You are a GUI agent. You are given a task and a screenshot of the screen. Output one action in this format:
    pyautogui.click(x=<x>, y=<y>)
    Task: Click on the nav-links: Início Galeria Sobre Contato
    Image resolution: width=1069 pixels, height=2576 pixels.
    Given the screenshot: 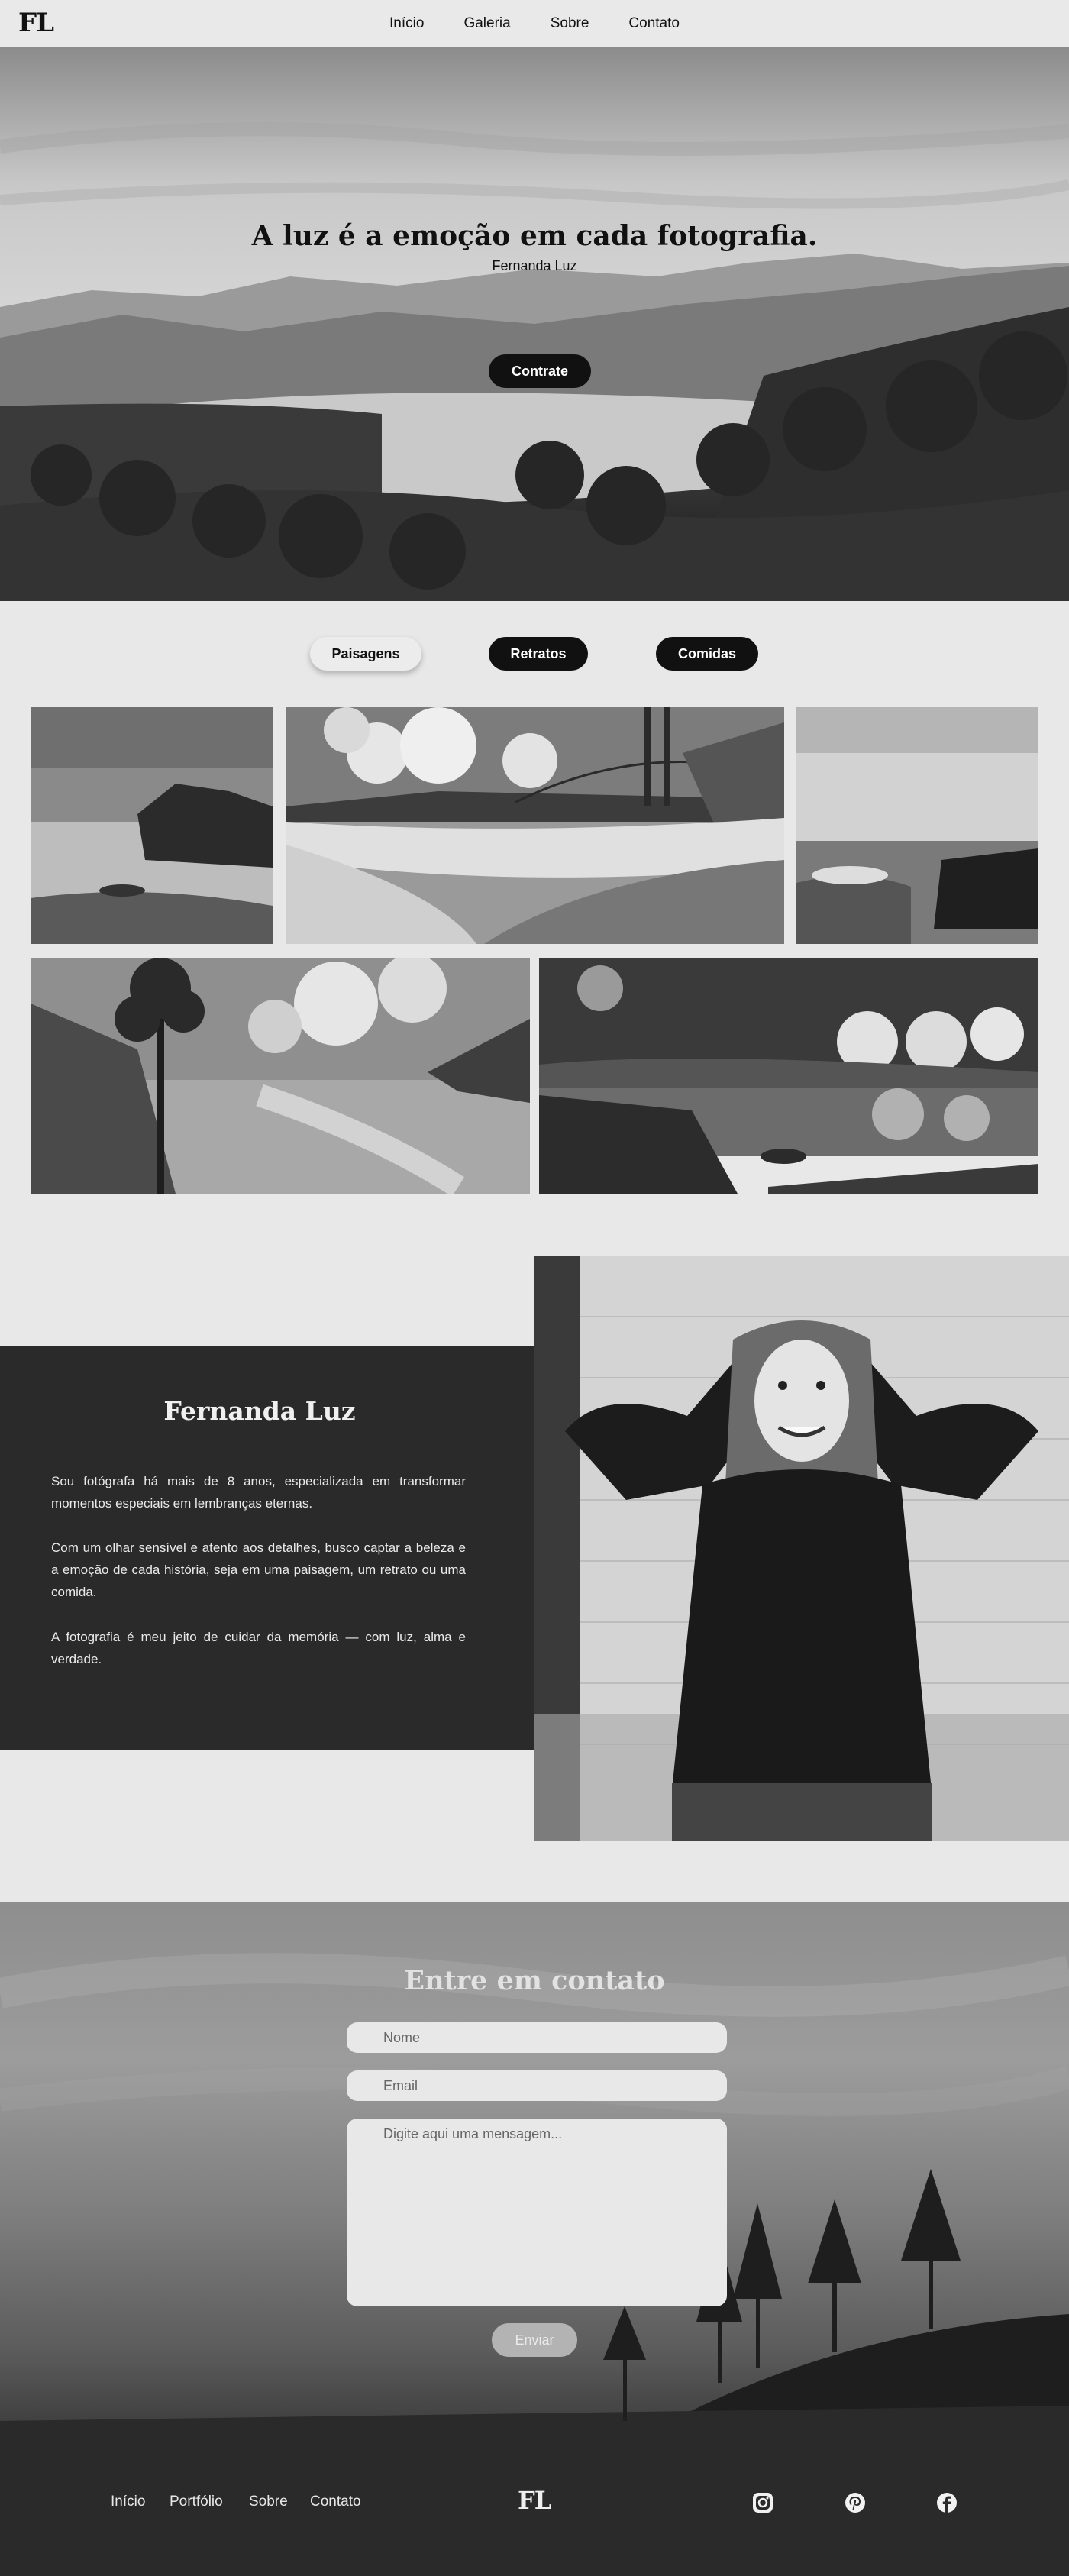 What is the action you would take?
    pyautogui.click(x=534, y=23)
    